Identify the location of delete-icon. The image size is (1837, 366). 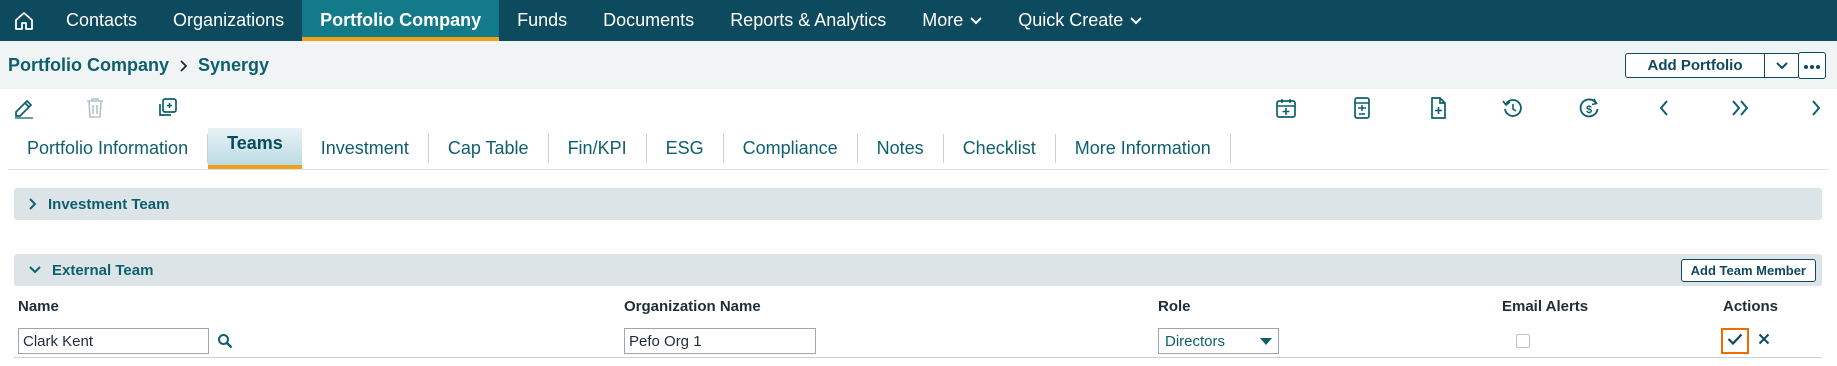
(95, 108).